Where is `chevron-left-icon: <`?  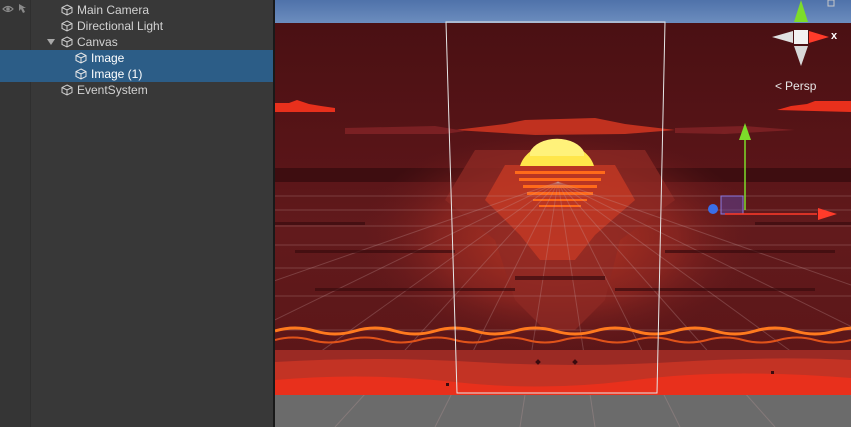
chevron-left-icon: < is located at coordinates (779, 86).